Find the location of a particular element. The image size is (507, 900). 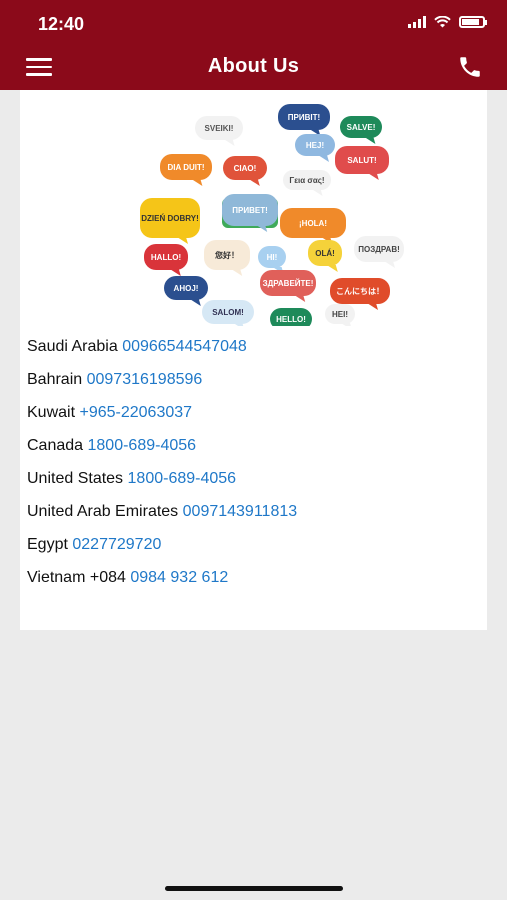

greeting-bubble: SALOM! is located at coordinates (228, 313).